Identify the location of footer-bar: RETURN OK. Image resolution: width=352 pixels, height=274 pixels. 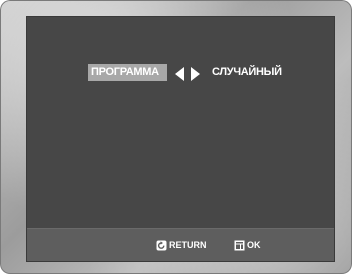
(180, 244).